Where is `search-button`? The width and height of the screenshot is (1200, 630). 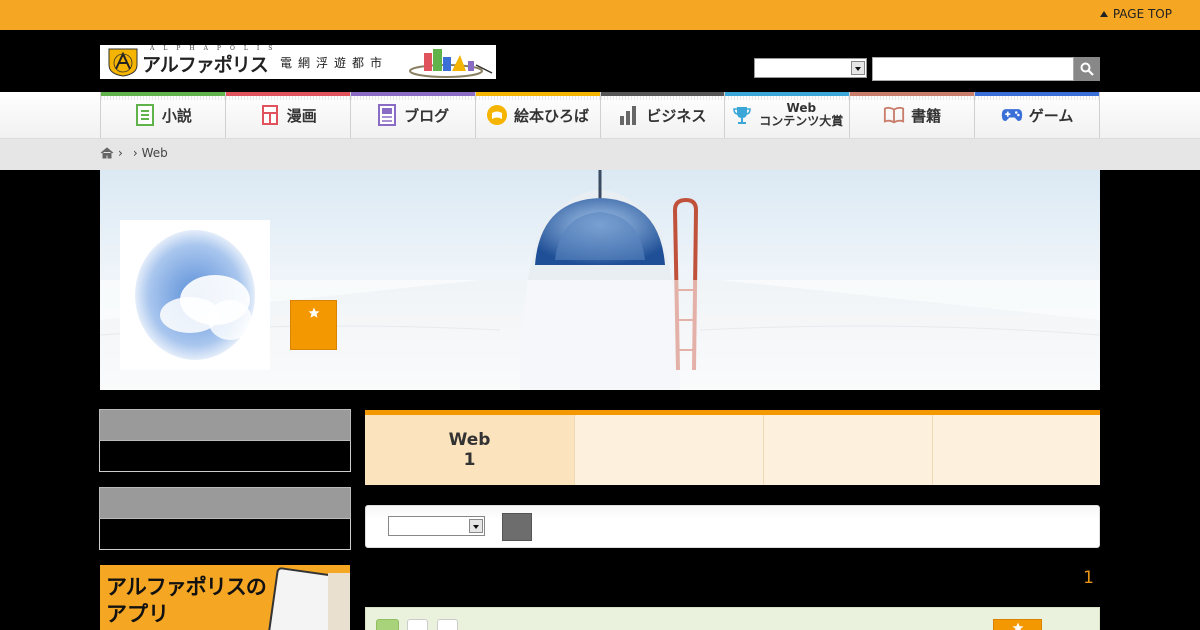 search-button is located at coordinates (1087, 69).